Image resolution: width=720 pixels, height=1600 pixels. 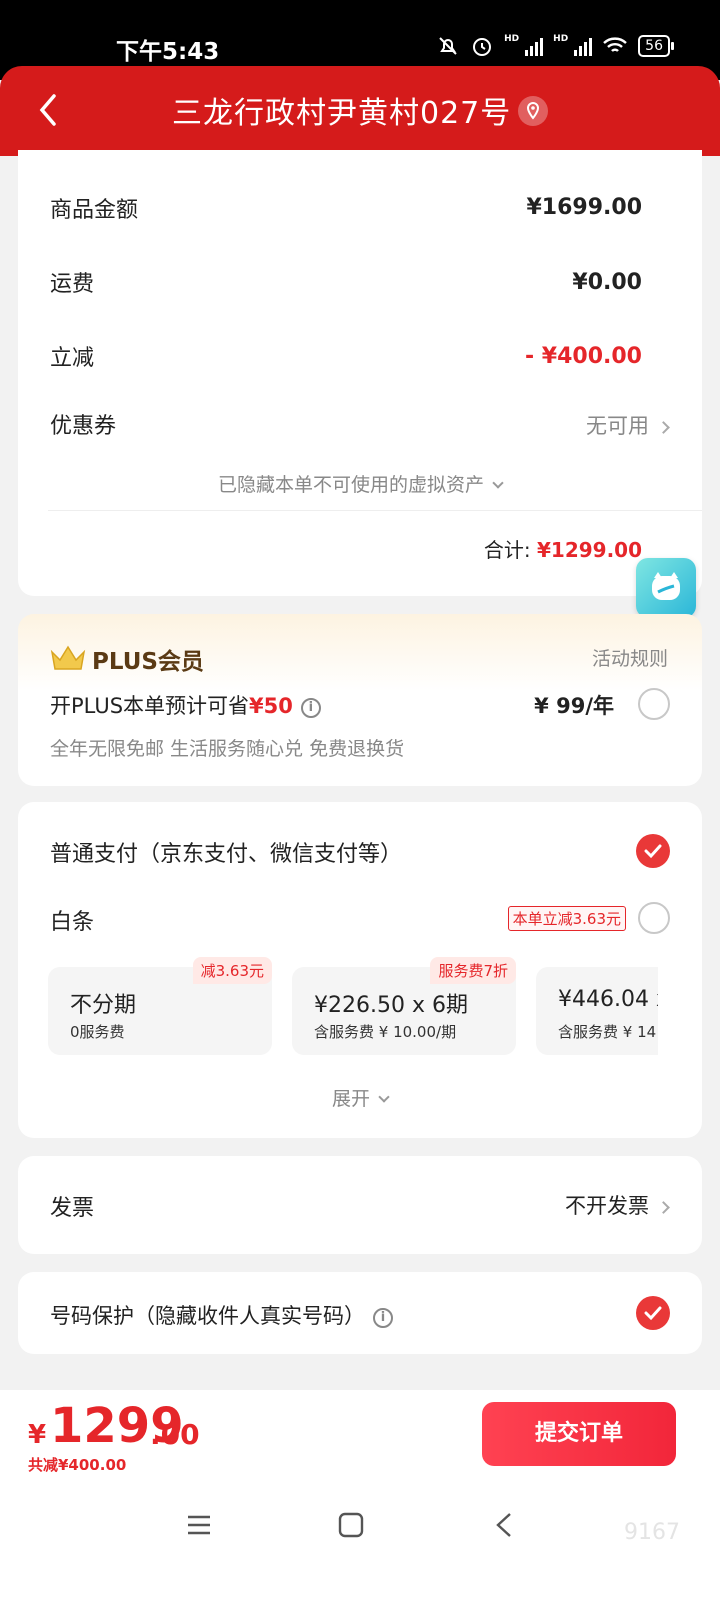 I want to click on baitiao-radio, so click(x=654, y=918).